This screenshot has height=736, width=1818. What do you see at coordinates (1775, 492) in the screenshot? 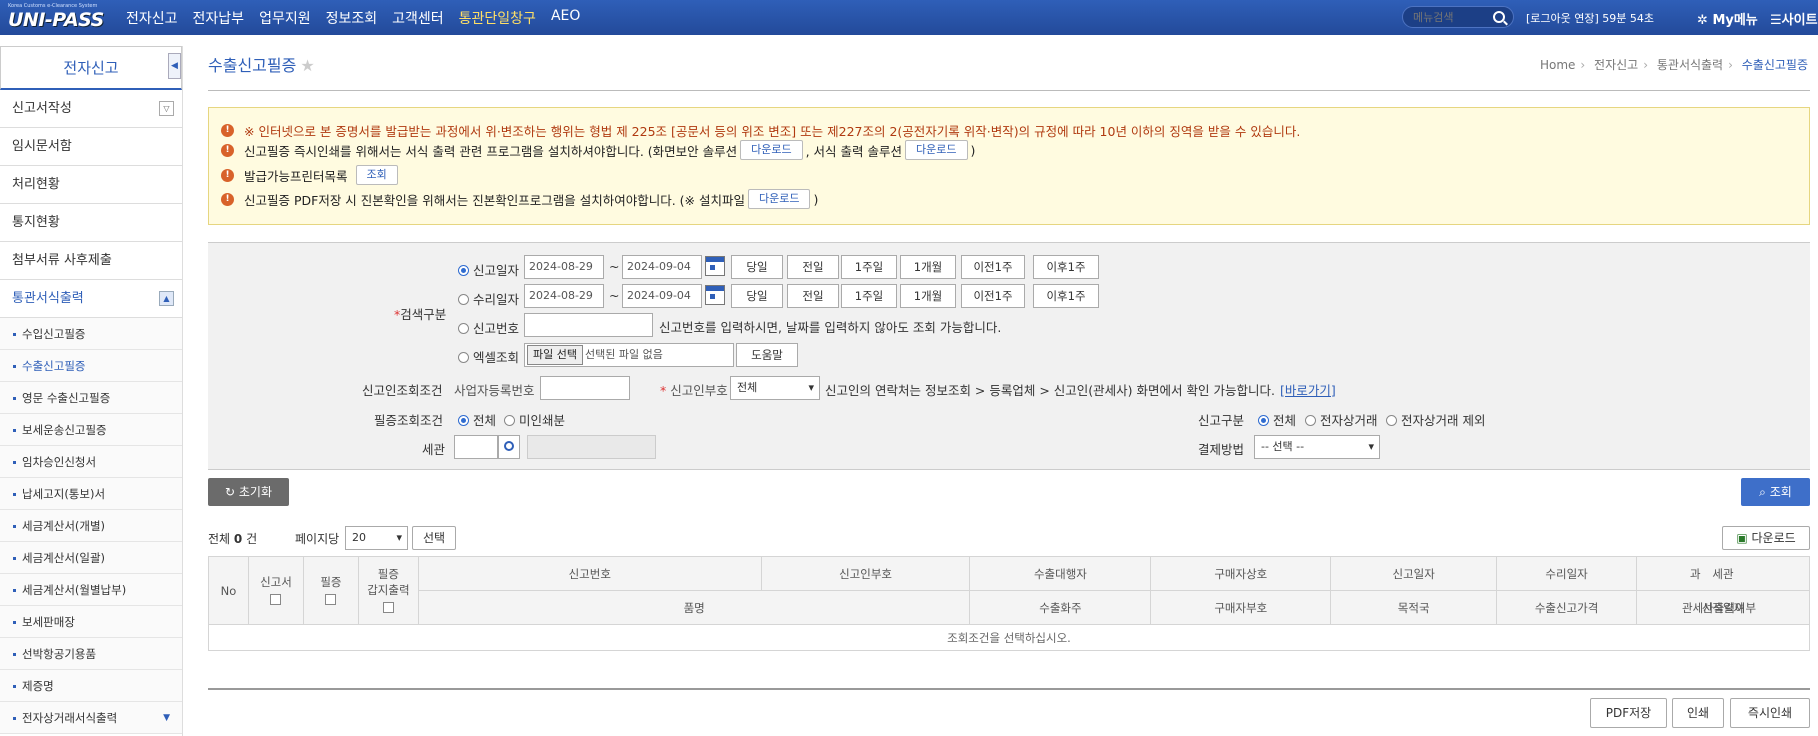
I see `search-button: ⌕ 조회` at bounding box center [1775, 492].